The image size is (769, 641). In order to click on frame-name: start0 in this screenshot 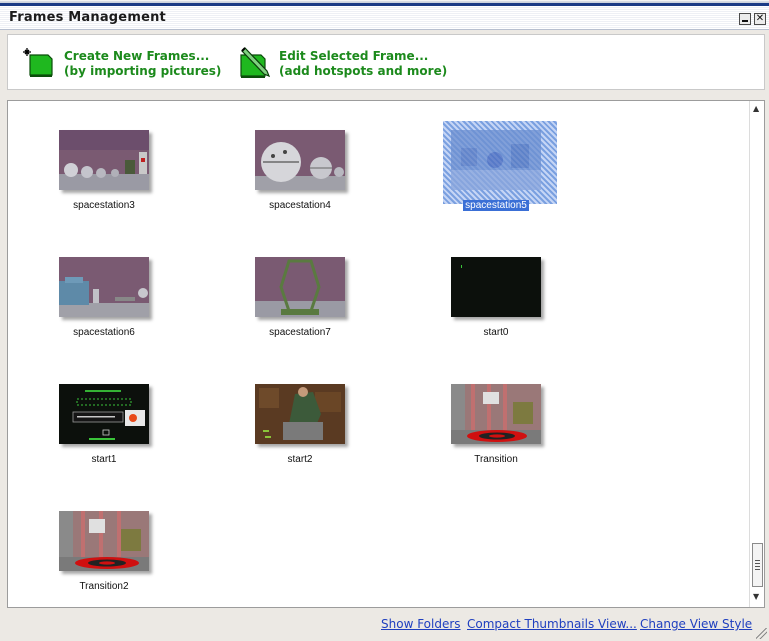, I will do `click(496, 332)`.